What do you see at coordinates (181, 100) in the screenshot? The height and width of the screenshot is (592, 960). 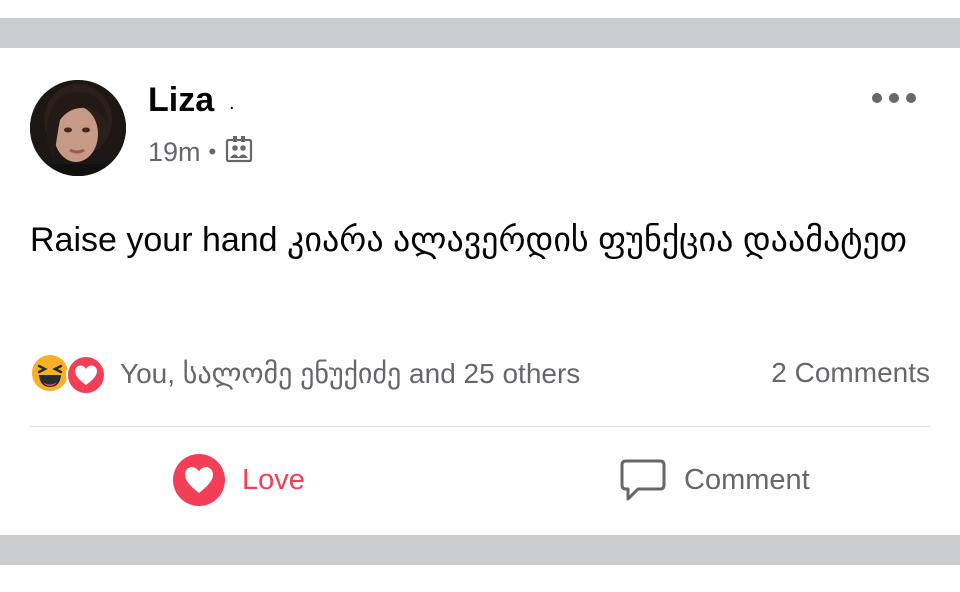 I see `author-name: Liza` at bounding box center [181, 100].